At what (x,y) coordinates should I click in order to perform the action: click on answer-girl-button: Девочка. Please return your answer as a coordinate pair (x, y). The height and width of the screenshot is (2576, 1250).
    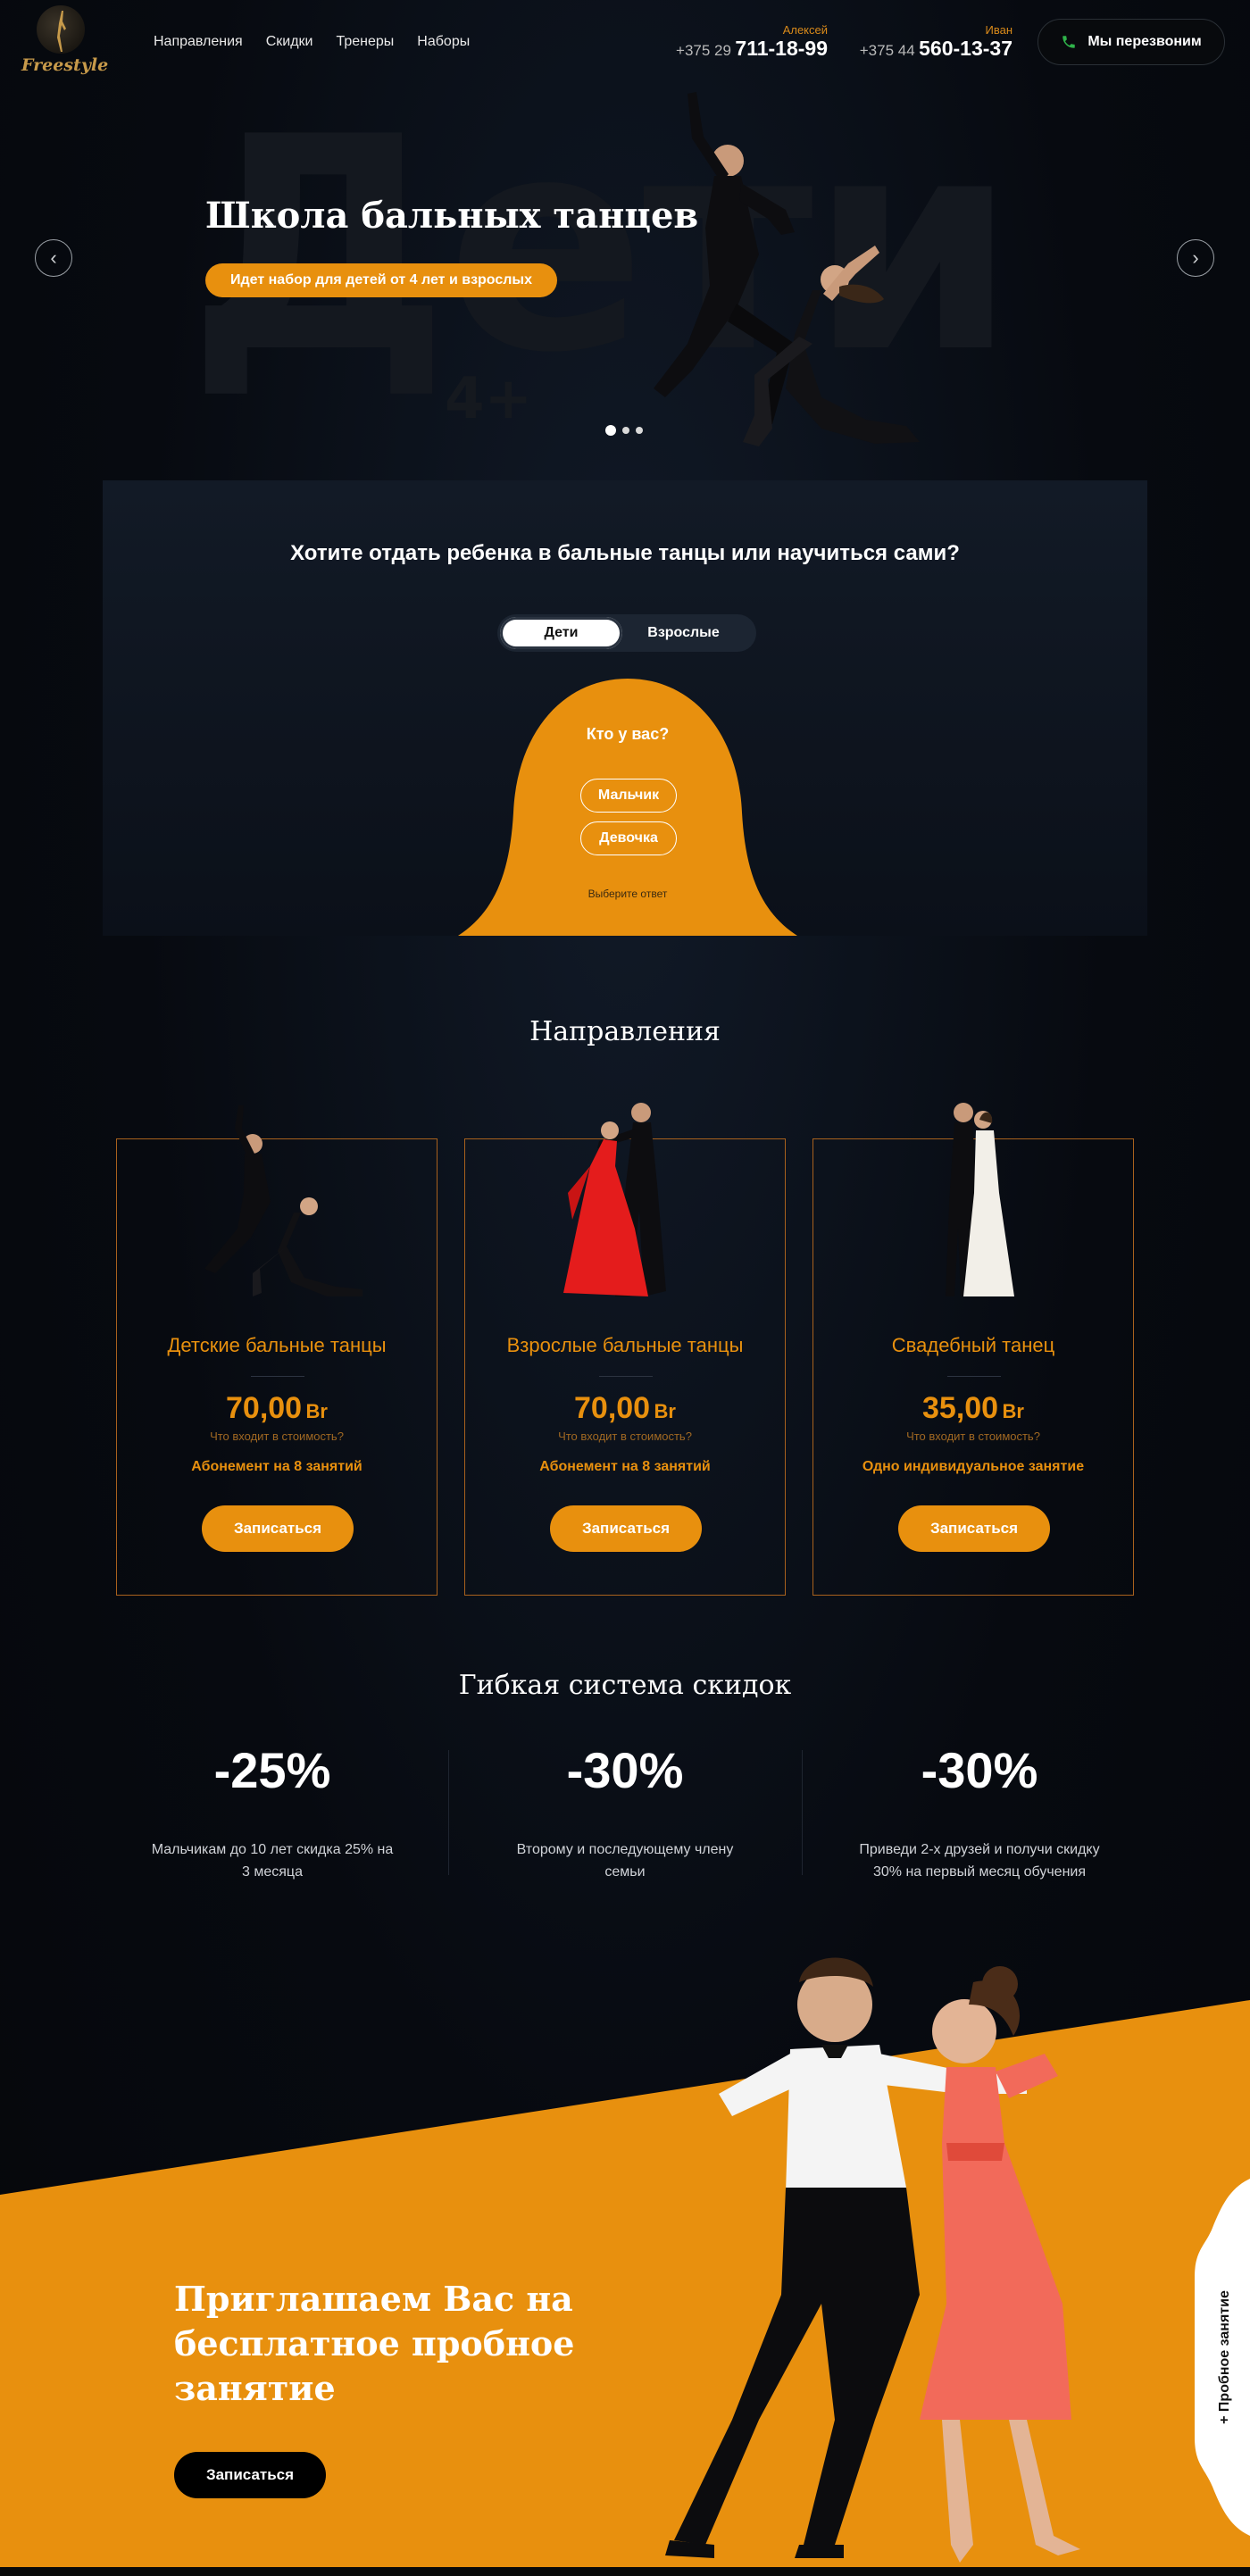
    Looking at the image, I should click on (629, 838).